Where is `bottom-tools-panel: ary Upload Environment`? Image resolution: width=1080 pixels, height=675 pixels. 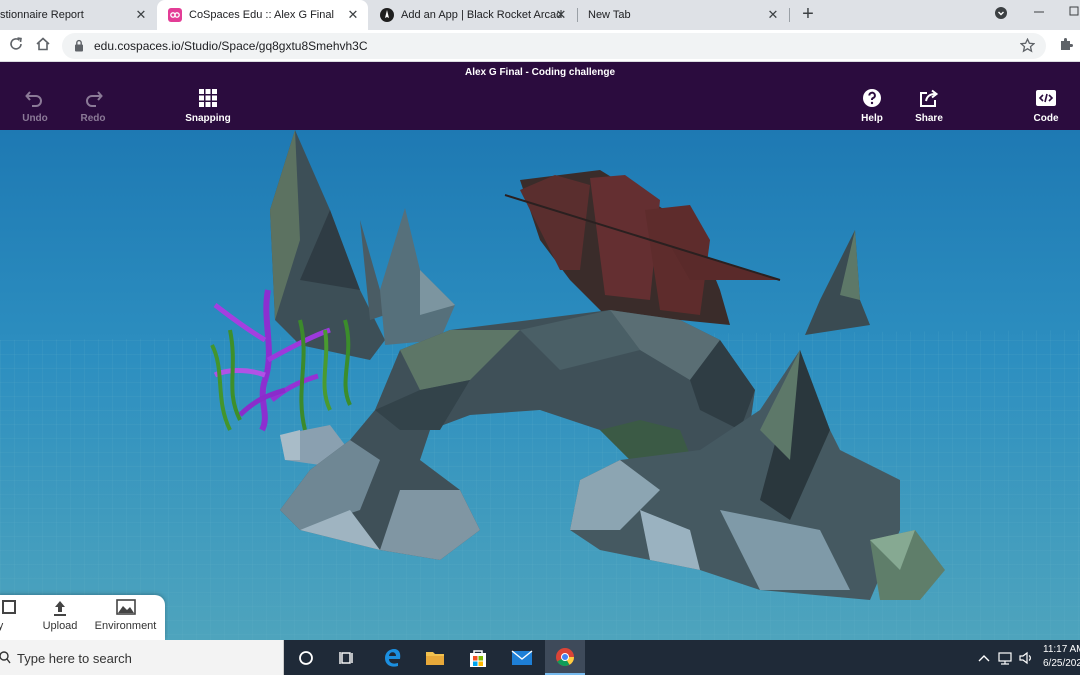 bottom-tools-panel: ary Upload Environment is located at coordinates (82, 617).